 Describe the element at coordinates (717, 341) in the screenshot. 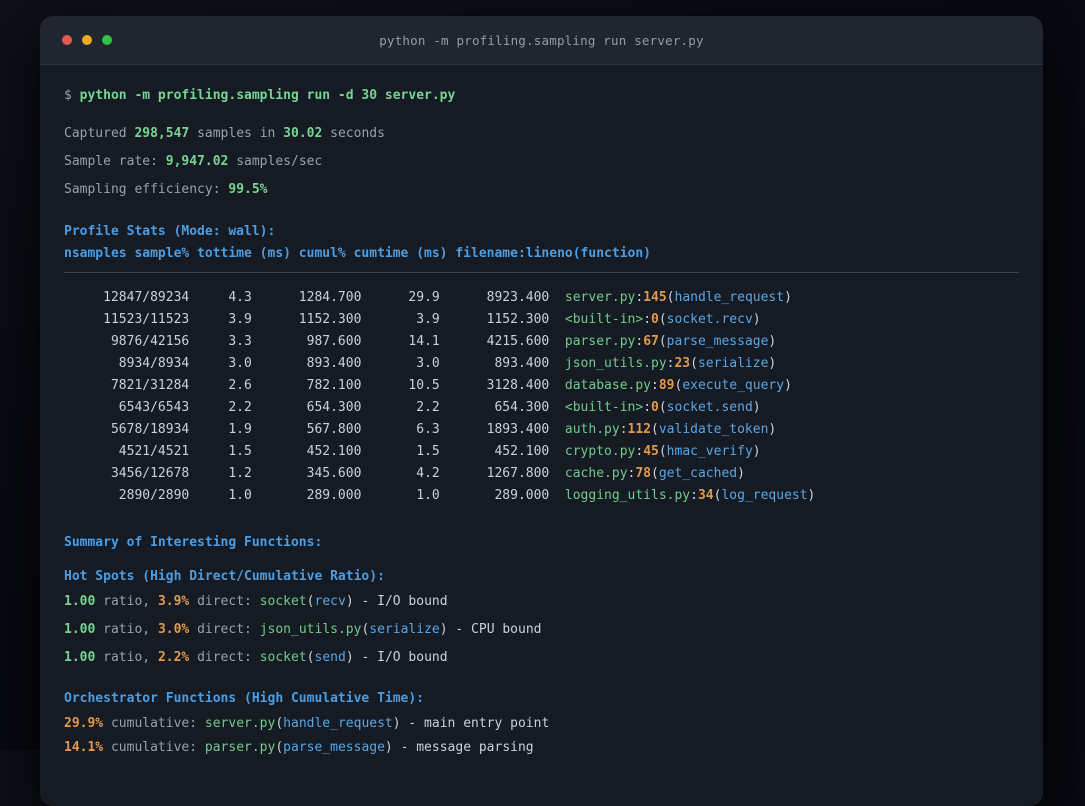

I see `function-name: parse_message` at that location.